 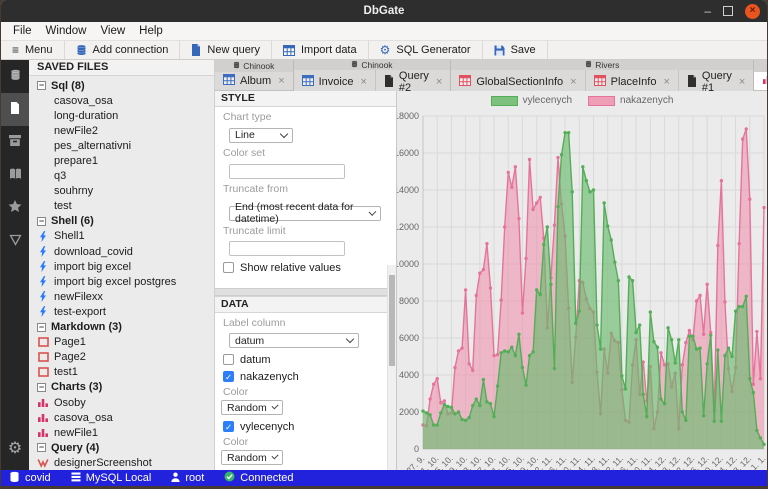 What do you see at coordinates (384, 11) in the screenshot?
I see `window-title: DbGate` at bounding box center [384, 11].